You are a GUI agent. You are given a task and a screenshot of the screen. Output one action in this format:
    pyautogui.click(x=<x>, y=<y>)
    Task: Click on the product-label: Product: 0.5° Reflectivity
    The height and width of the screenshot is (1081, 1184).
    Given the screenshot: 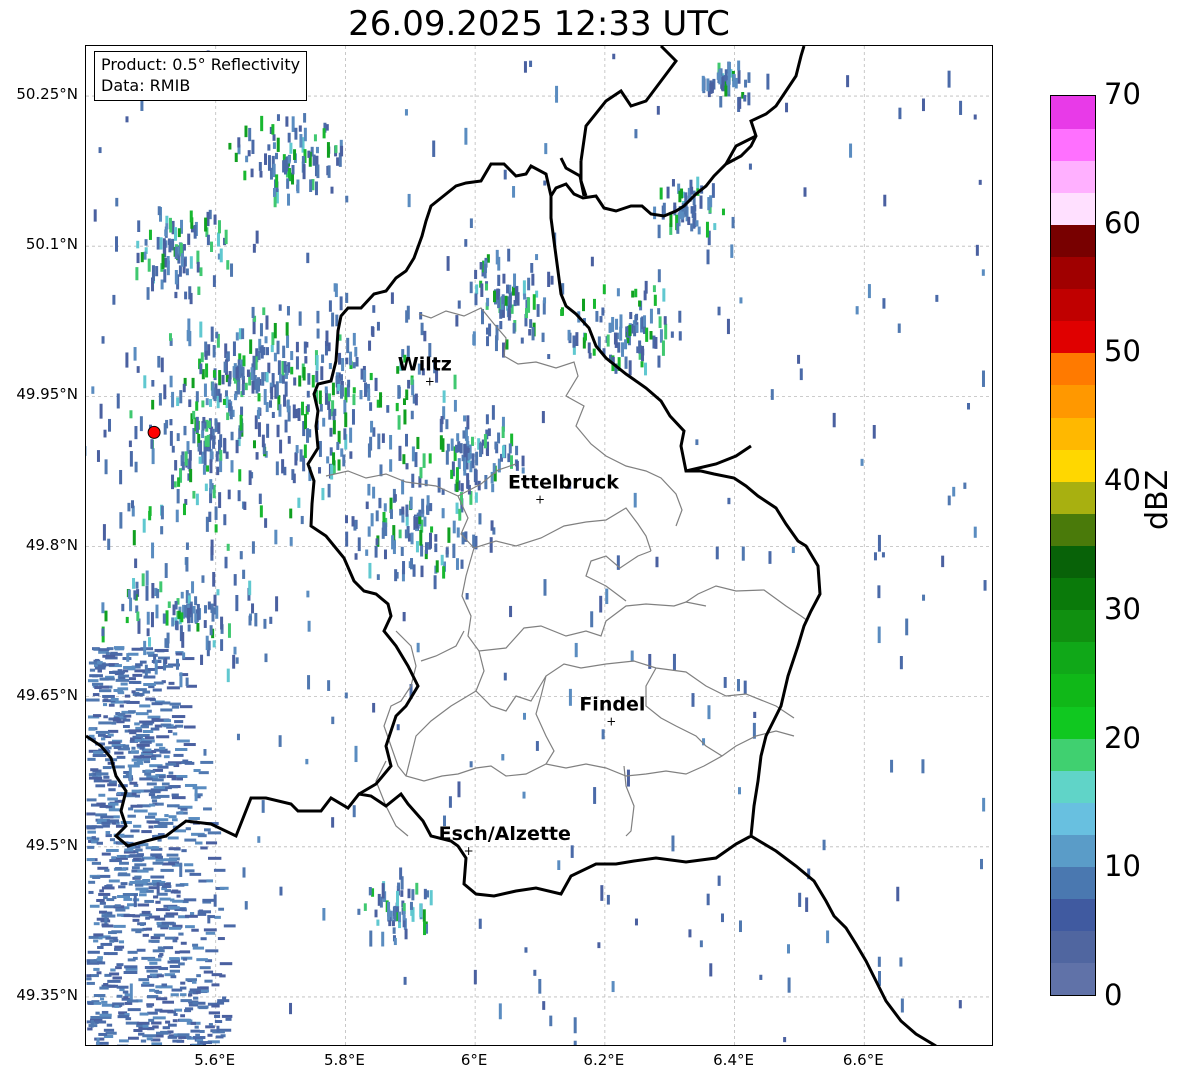 What is the action you would take?
    pyautogui.click(x=201, y=64)
    